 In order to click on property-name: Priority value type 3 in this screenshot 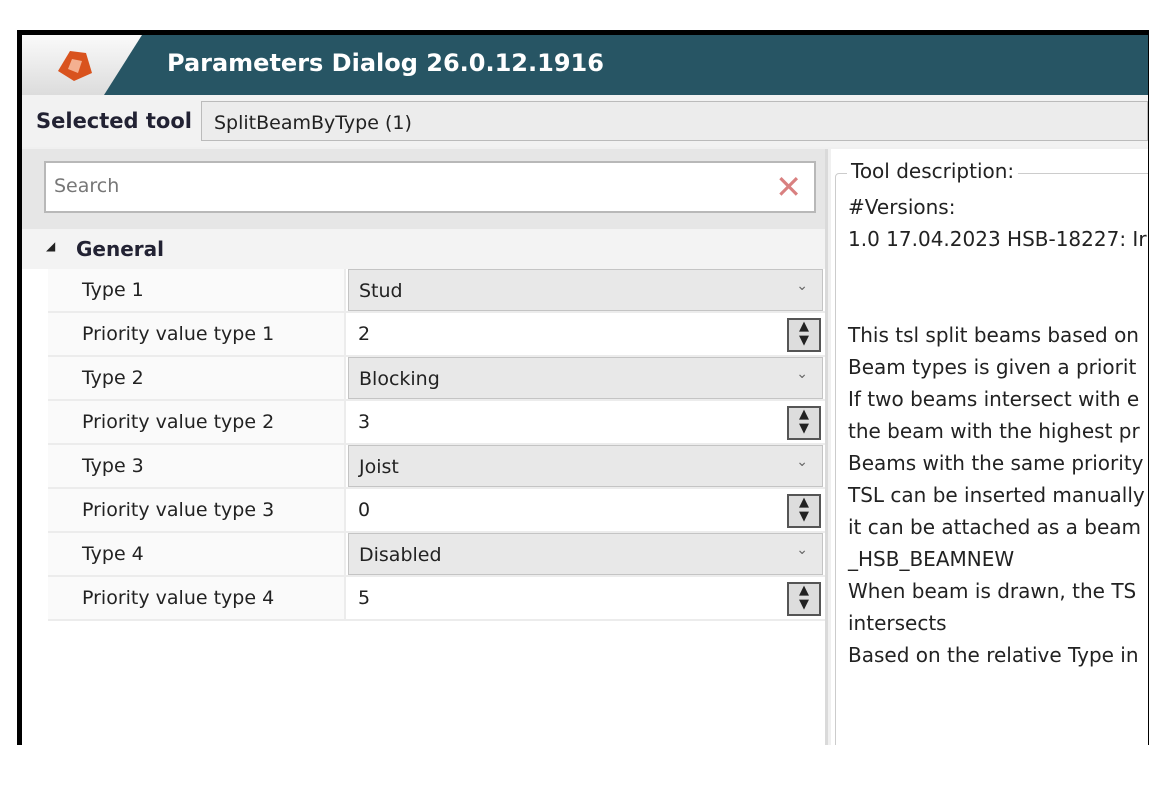, I will do `click(197, 510)`.